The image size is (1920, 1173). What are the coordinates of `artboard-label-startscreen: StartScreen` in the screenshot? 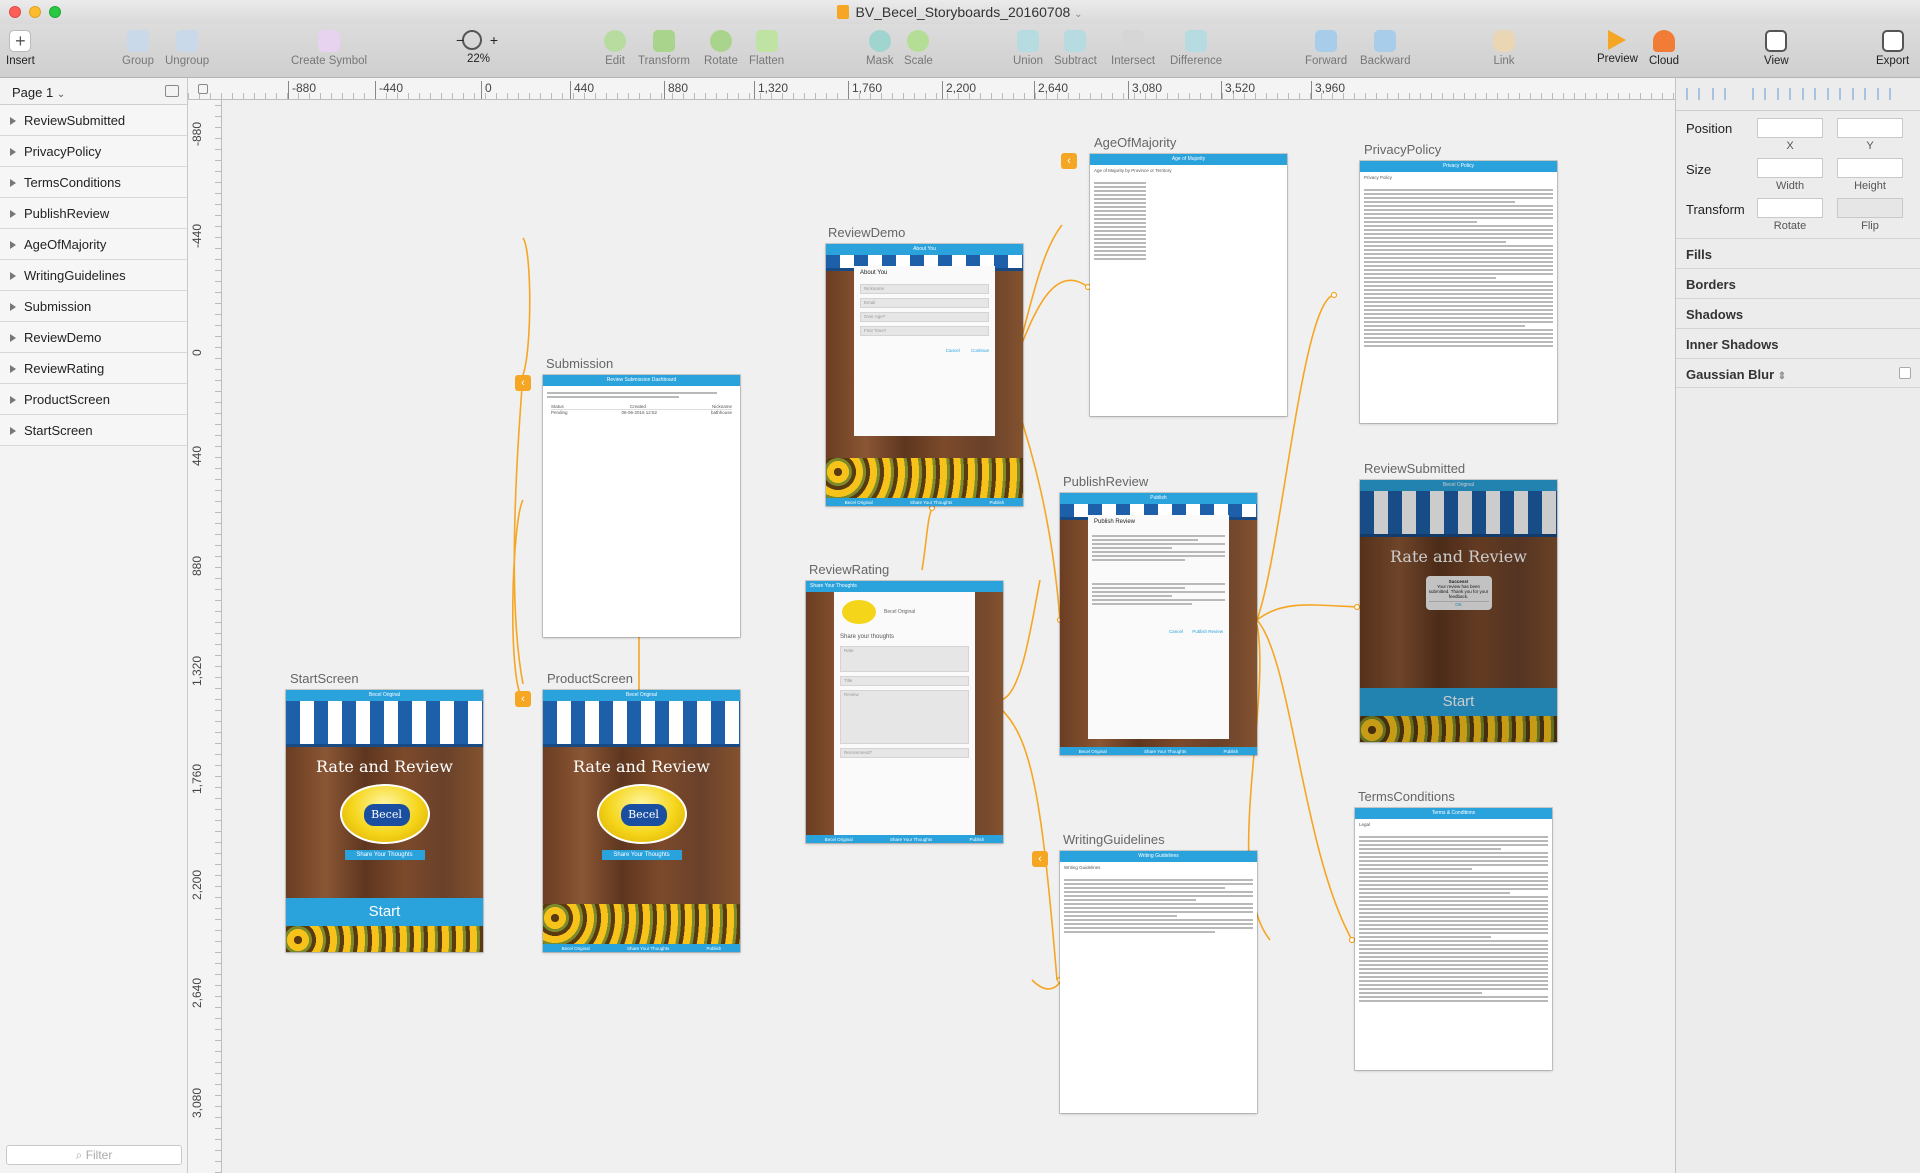 It's located at (324, 678).